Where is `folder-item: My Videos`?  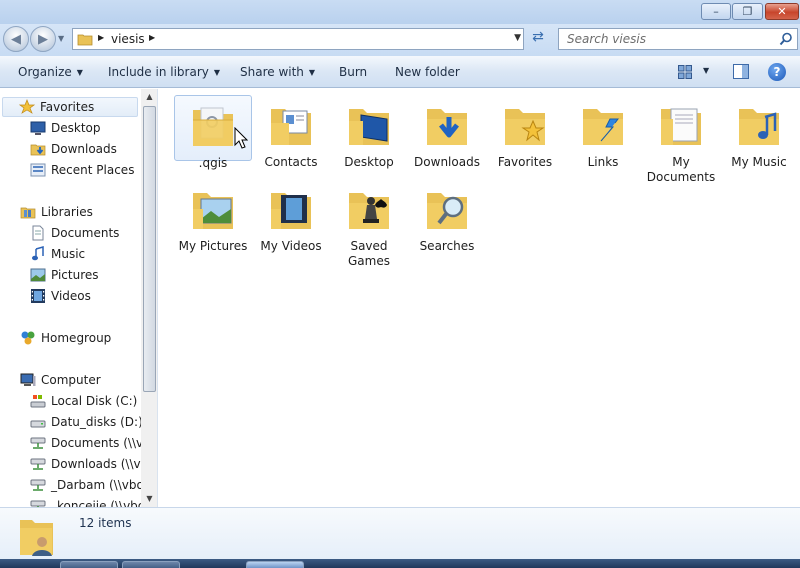 folder-item: My Videos is located at coordinates (291, 216).